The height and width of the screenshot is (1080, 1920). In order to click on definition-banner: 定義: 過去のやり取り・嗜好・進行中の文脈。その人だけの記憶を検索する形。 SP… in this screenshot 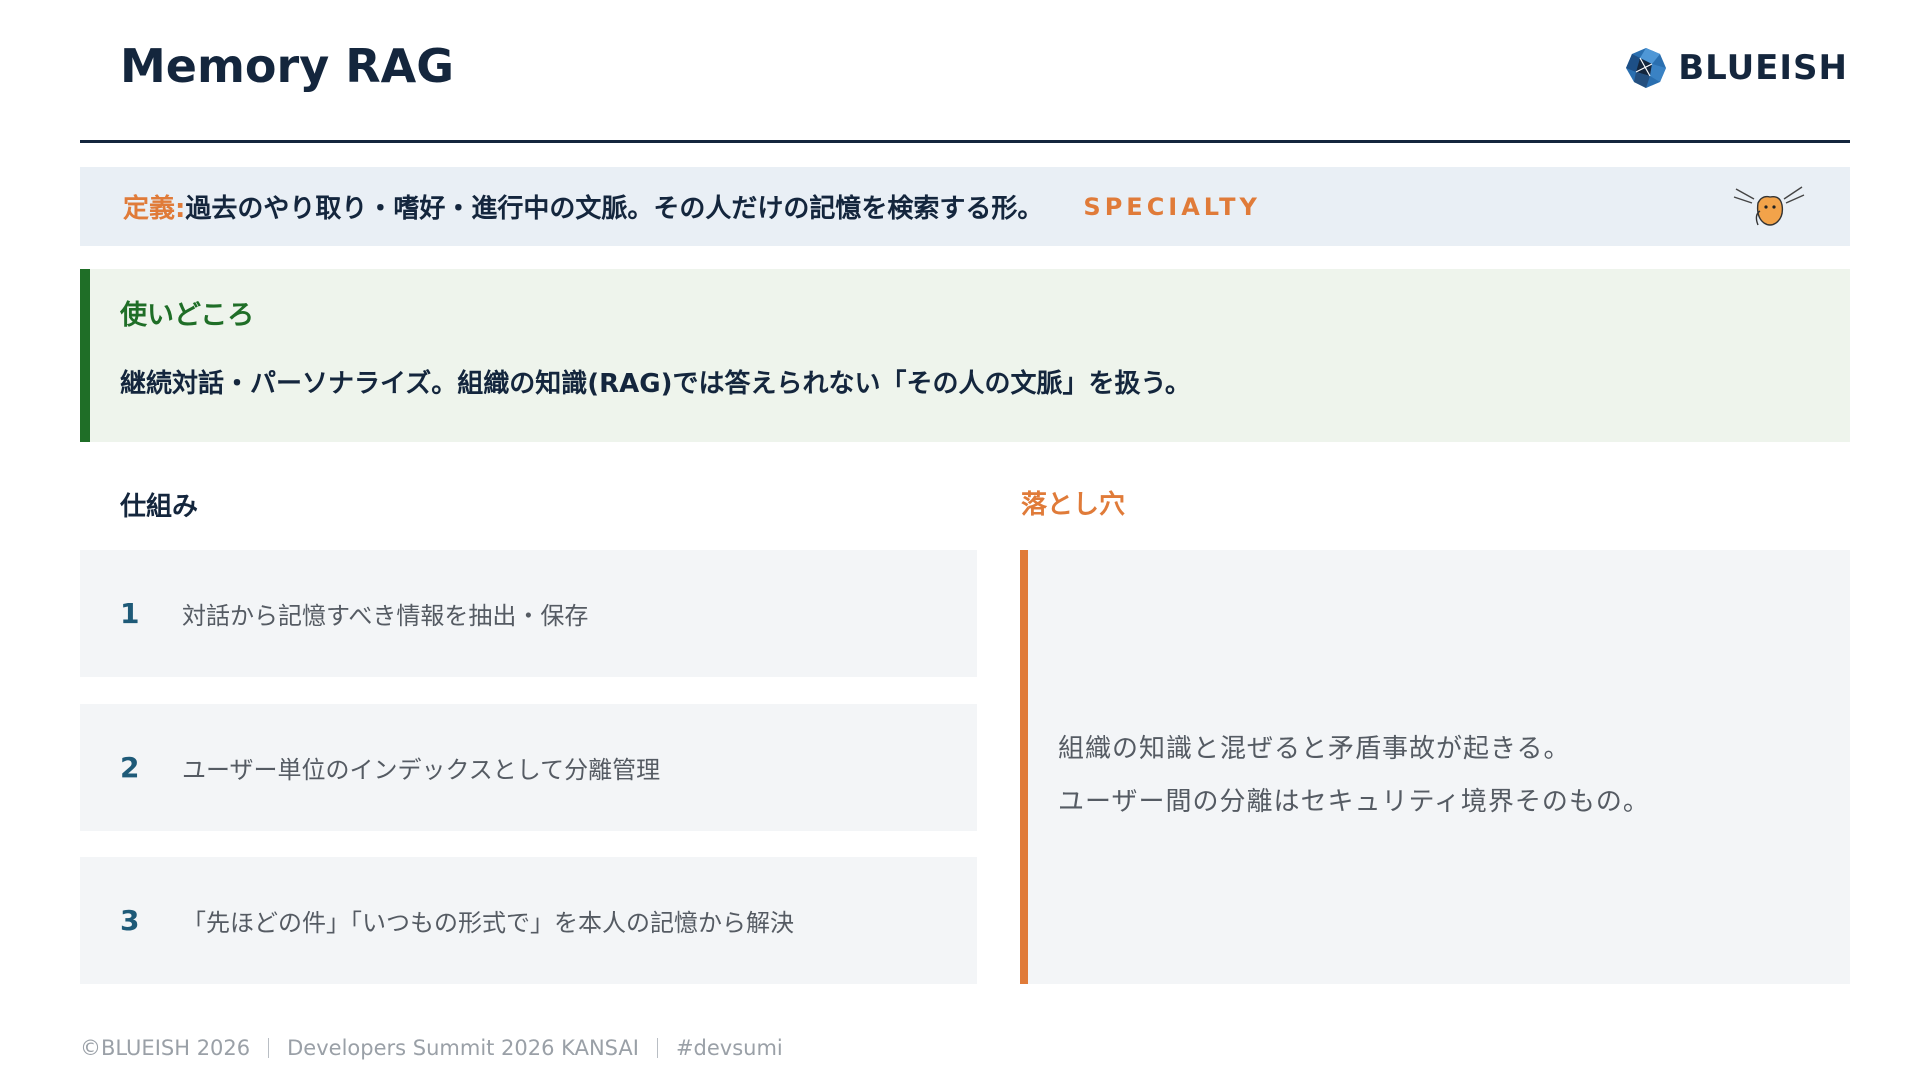, I will do `click(965, 206)`.